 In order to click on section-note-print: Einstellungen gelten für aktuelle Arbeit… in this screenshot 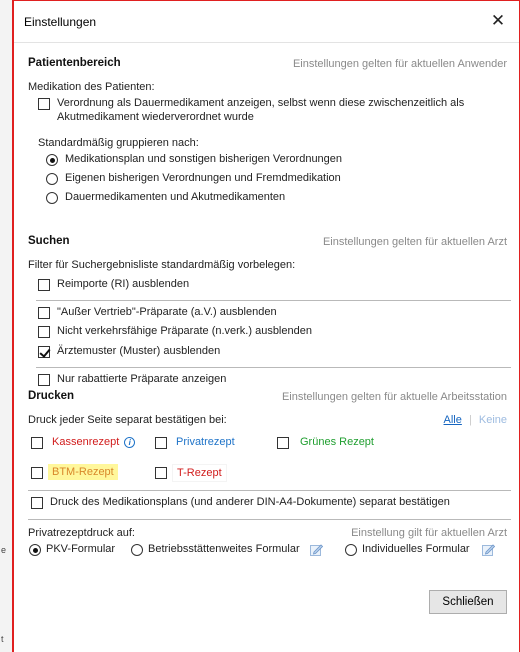, I will do `click(394, 397)`.